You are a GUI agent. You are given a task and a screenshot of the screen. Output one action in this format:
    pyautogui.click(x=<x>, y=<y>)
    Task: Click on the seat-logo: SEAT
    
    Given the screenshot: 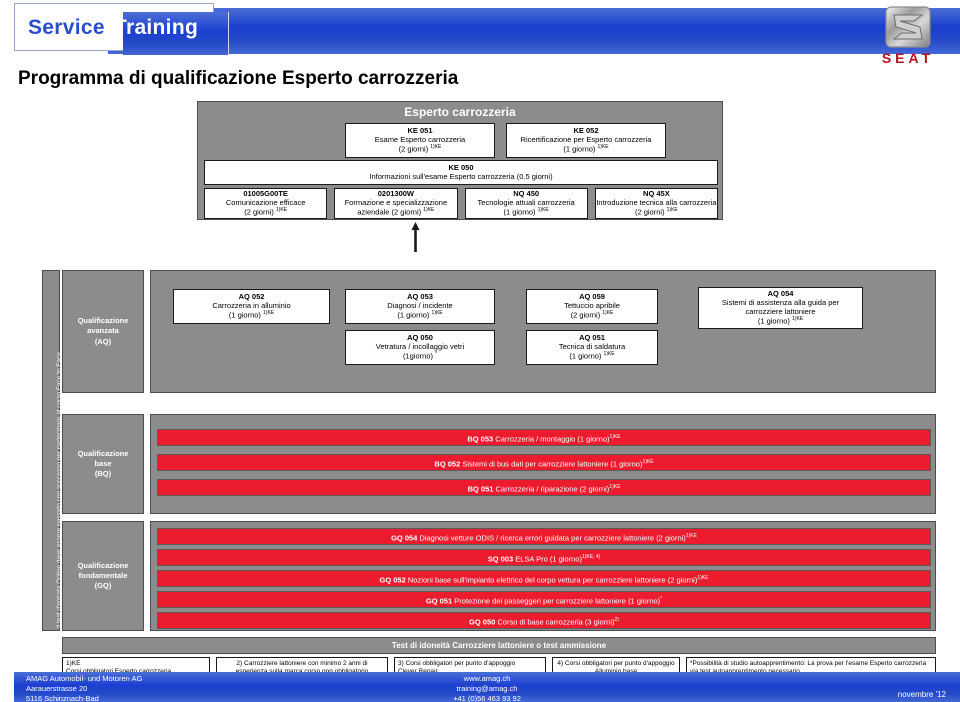 What is the action you would take?
    pyautogui.click(x=908, y=37)
    